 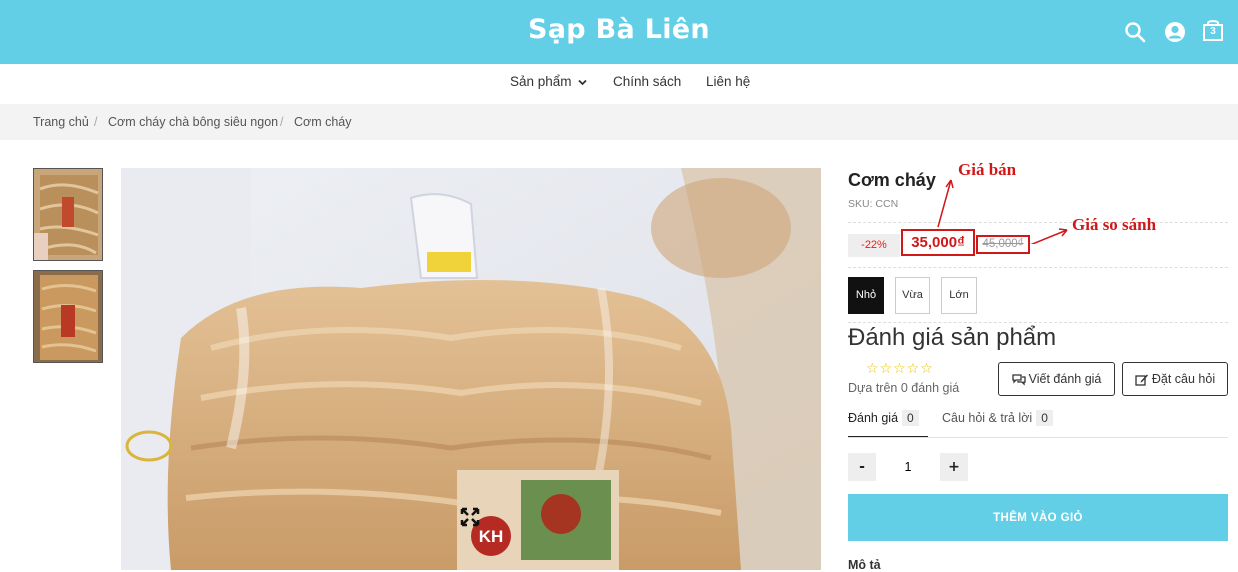 What do you see at coordinates (323, 122) in the screenshot?
I see `breadcrumb-current: Cơm cháy` at bounding box center [323, 122].